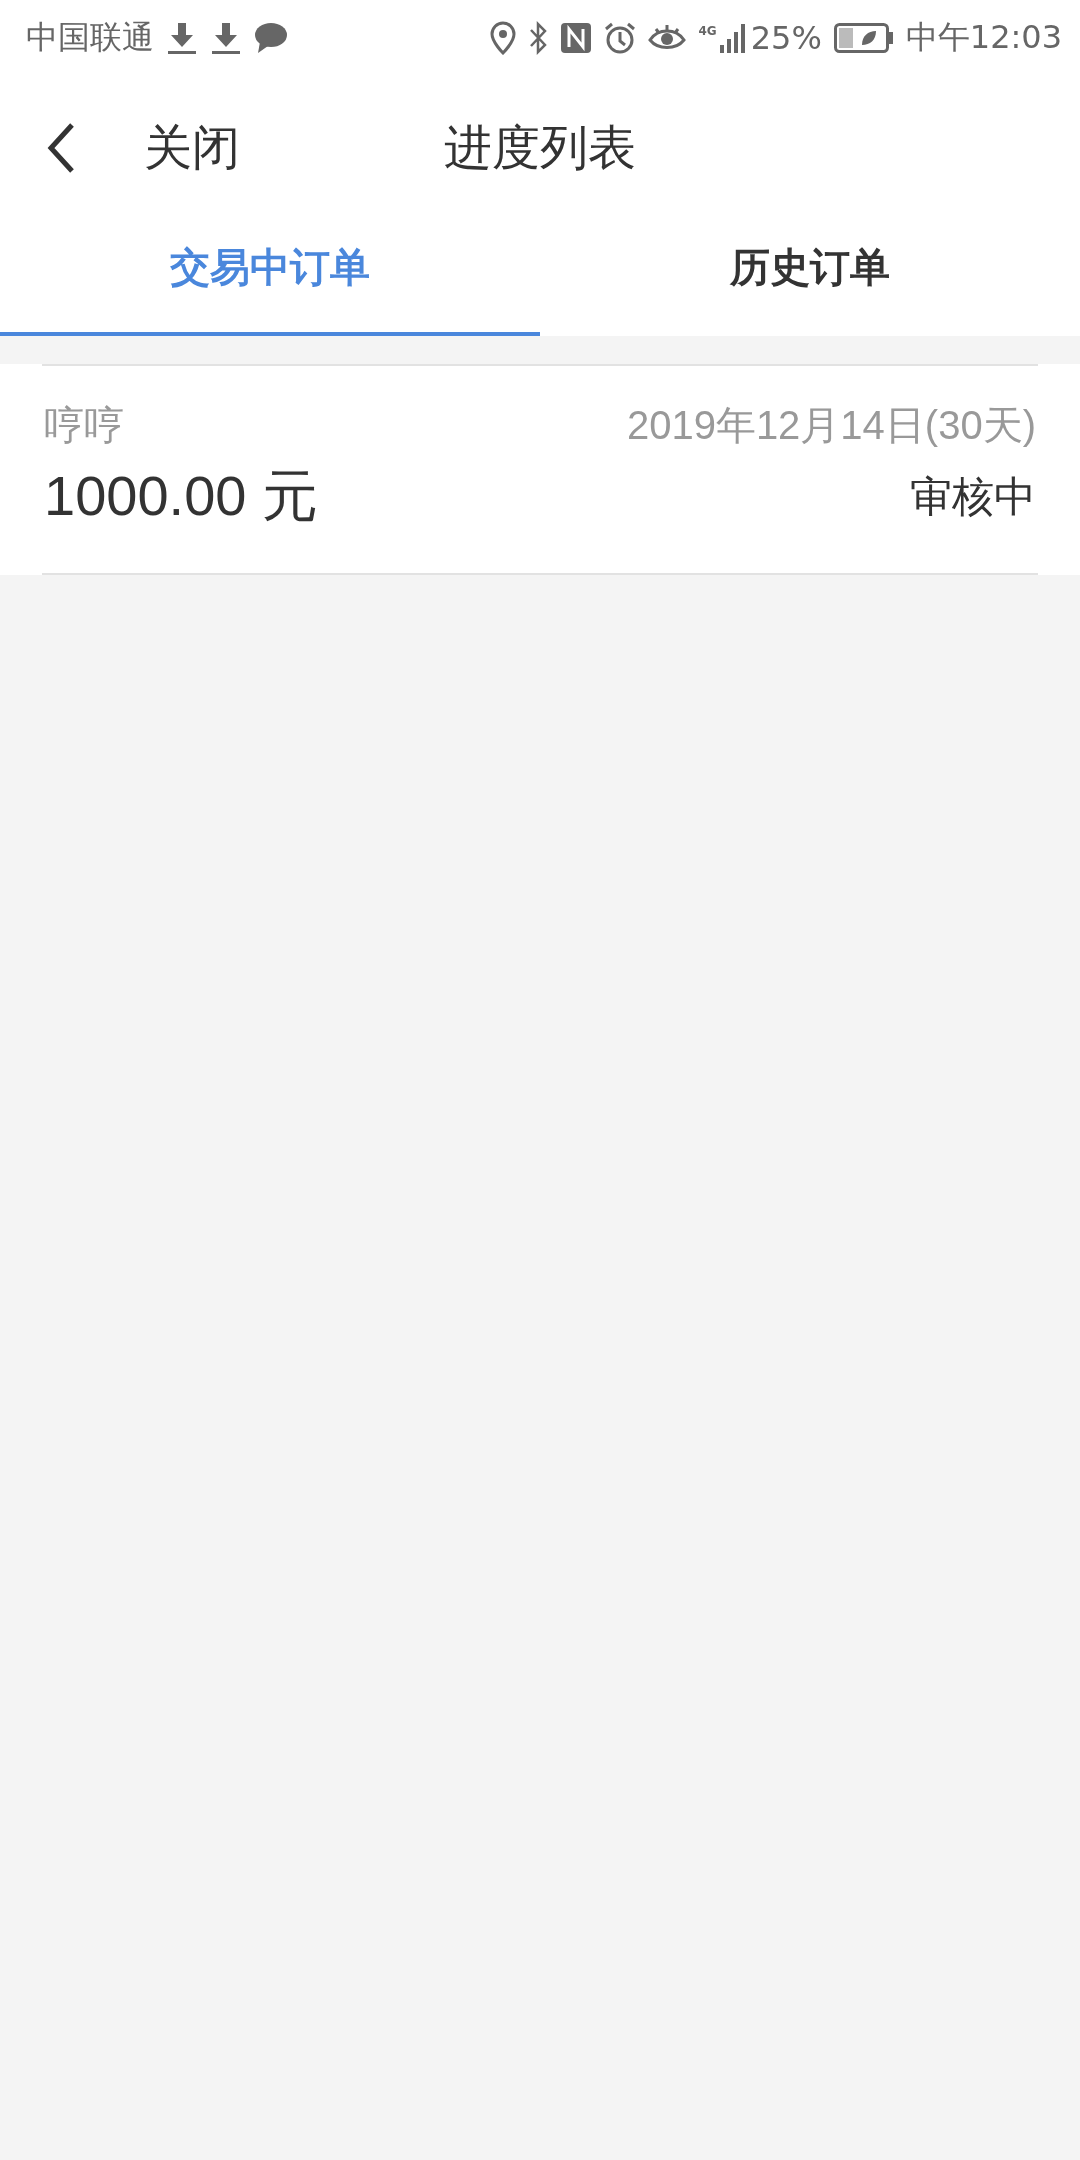 Image resolution: width=1080 pixels, height=2160 pixels. Describe the element at coordinates (831, 425) in the screenshot. I see `order-date: 2019年12月14日(30天)` at that location.